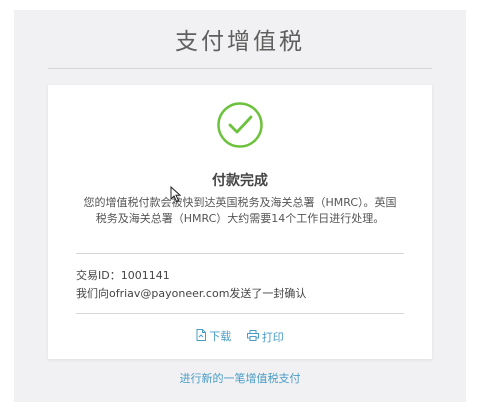  What do you see at coordinates (240, 181) in the screenshot?
I see `payment-complete-heading: 付款完成` at bounding box center [240, 181].